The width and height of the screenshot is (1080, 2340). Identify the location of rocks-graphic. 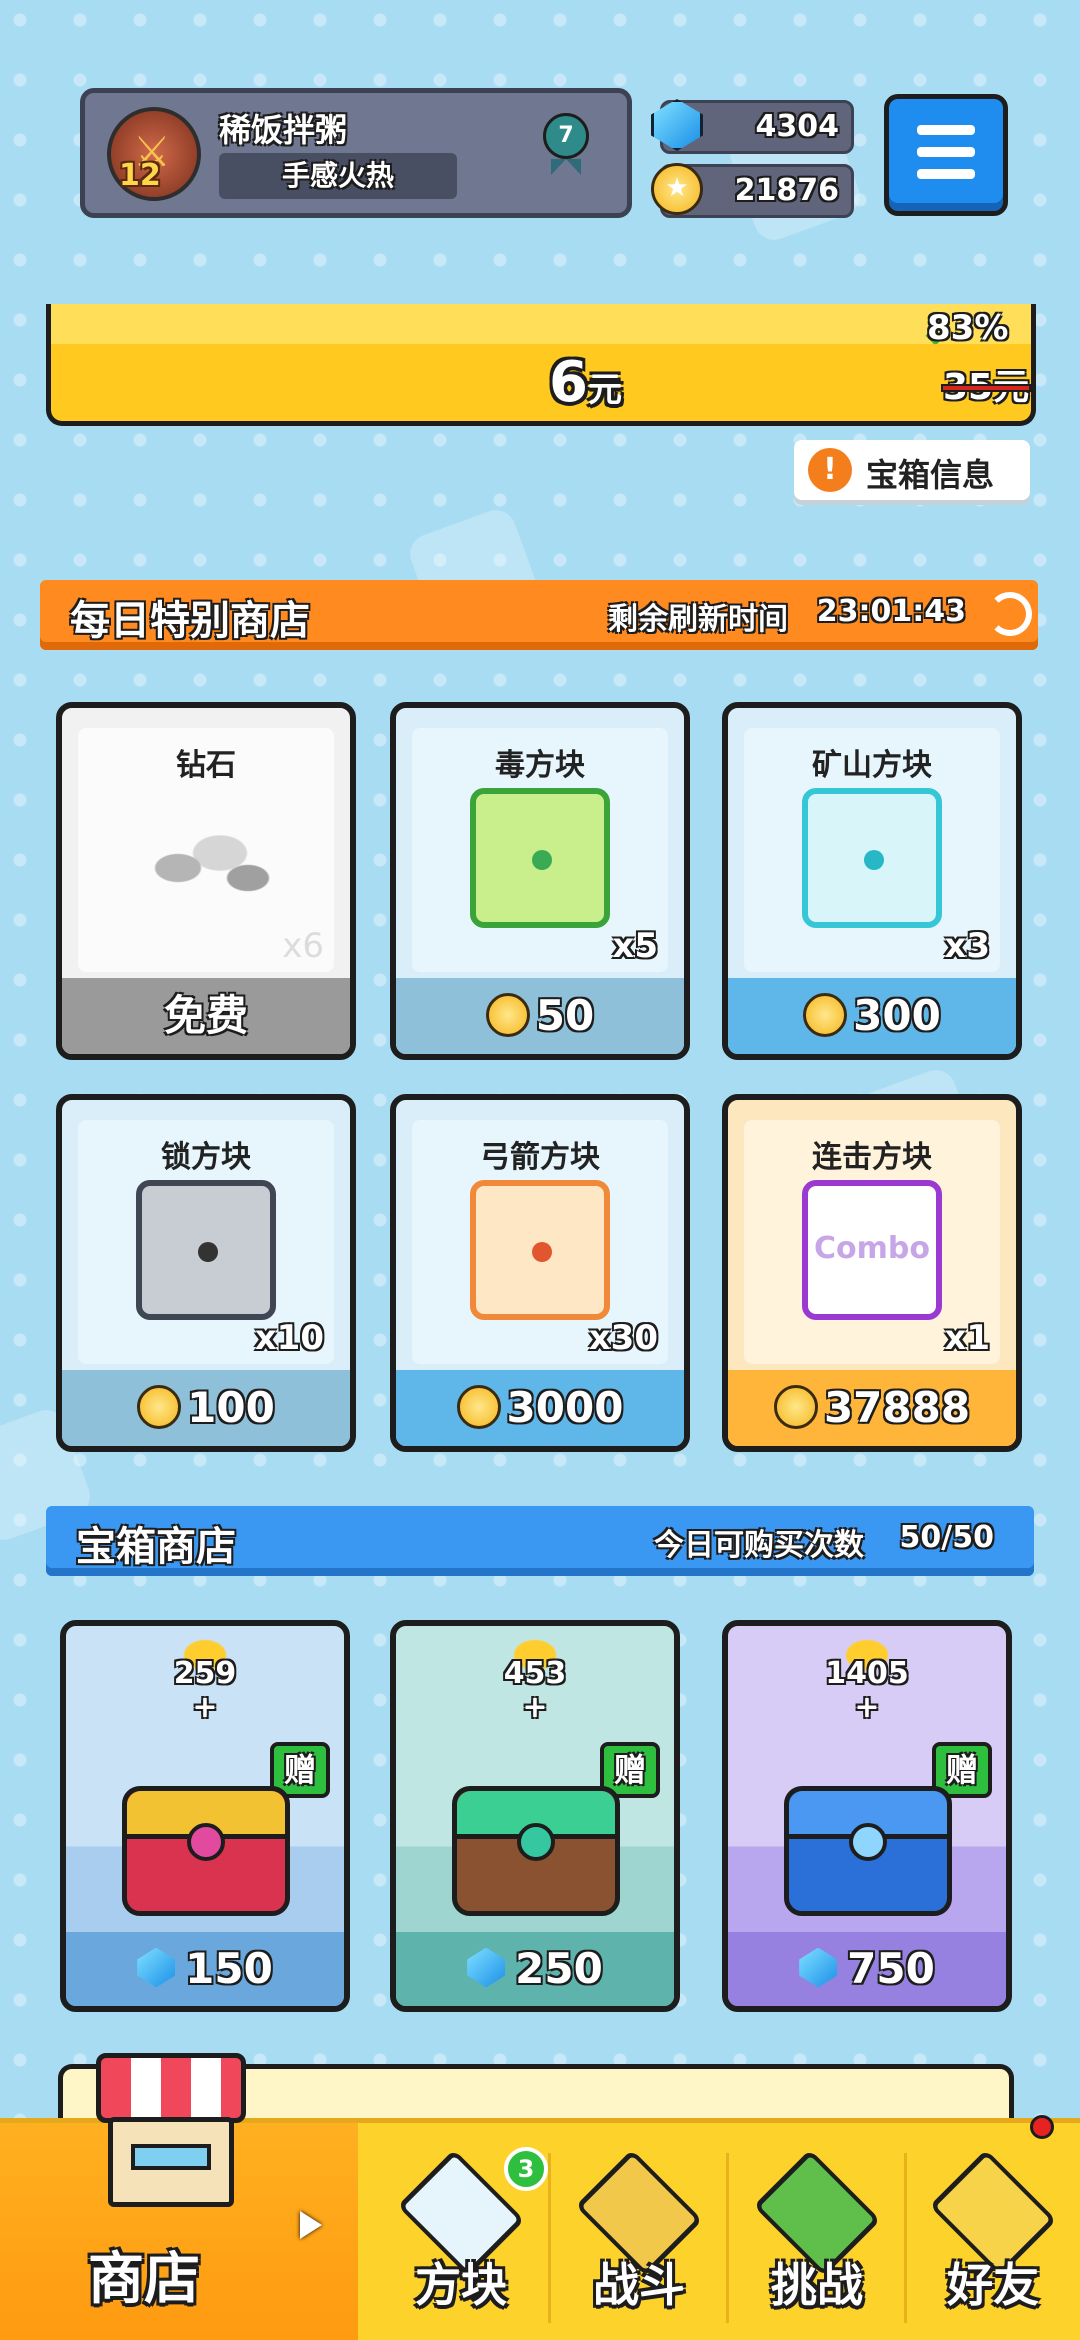
(206, 858).